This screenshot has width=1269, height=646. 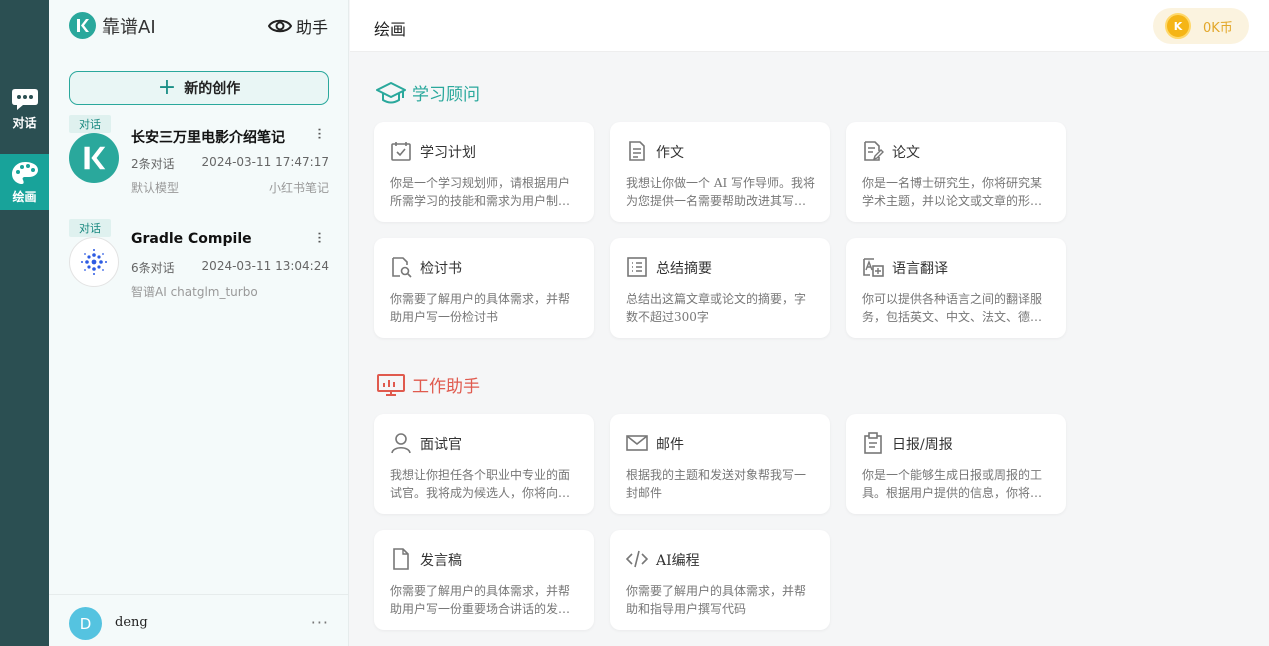 I want to click on card-description: 你需要了解用户的具体需求，并帮助用户写一份重要场合讲话的发言稿, so click(x=480, y=600).